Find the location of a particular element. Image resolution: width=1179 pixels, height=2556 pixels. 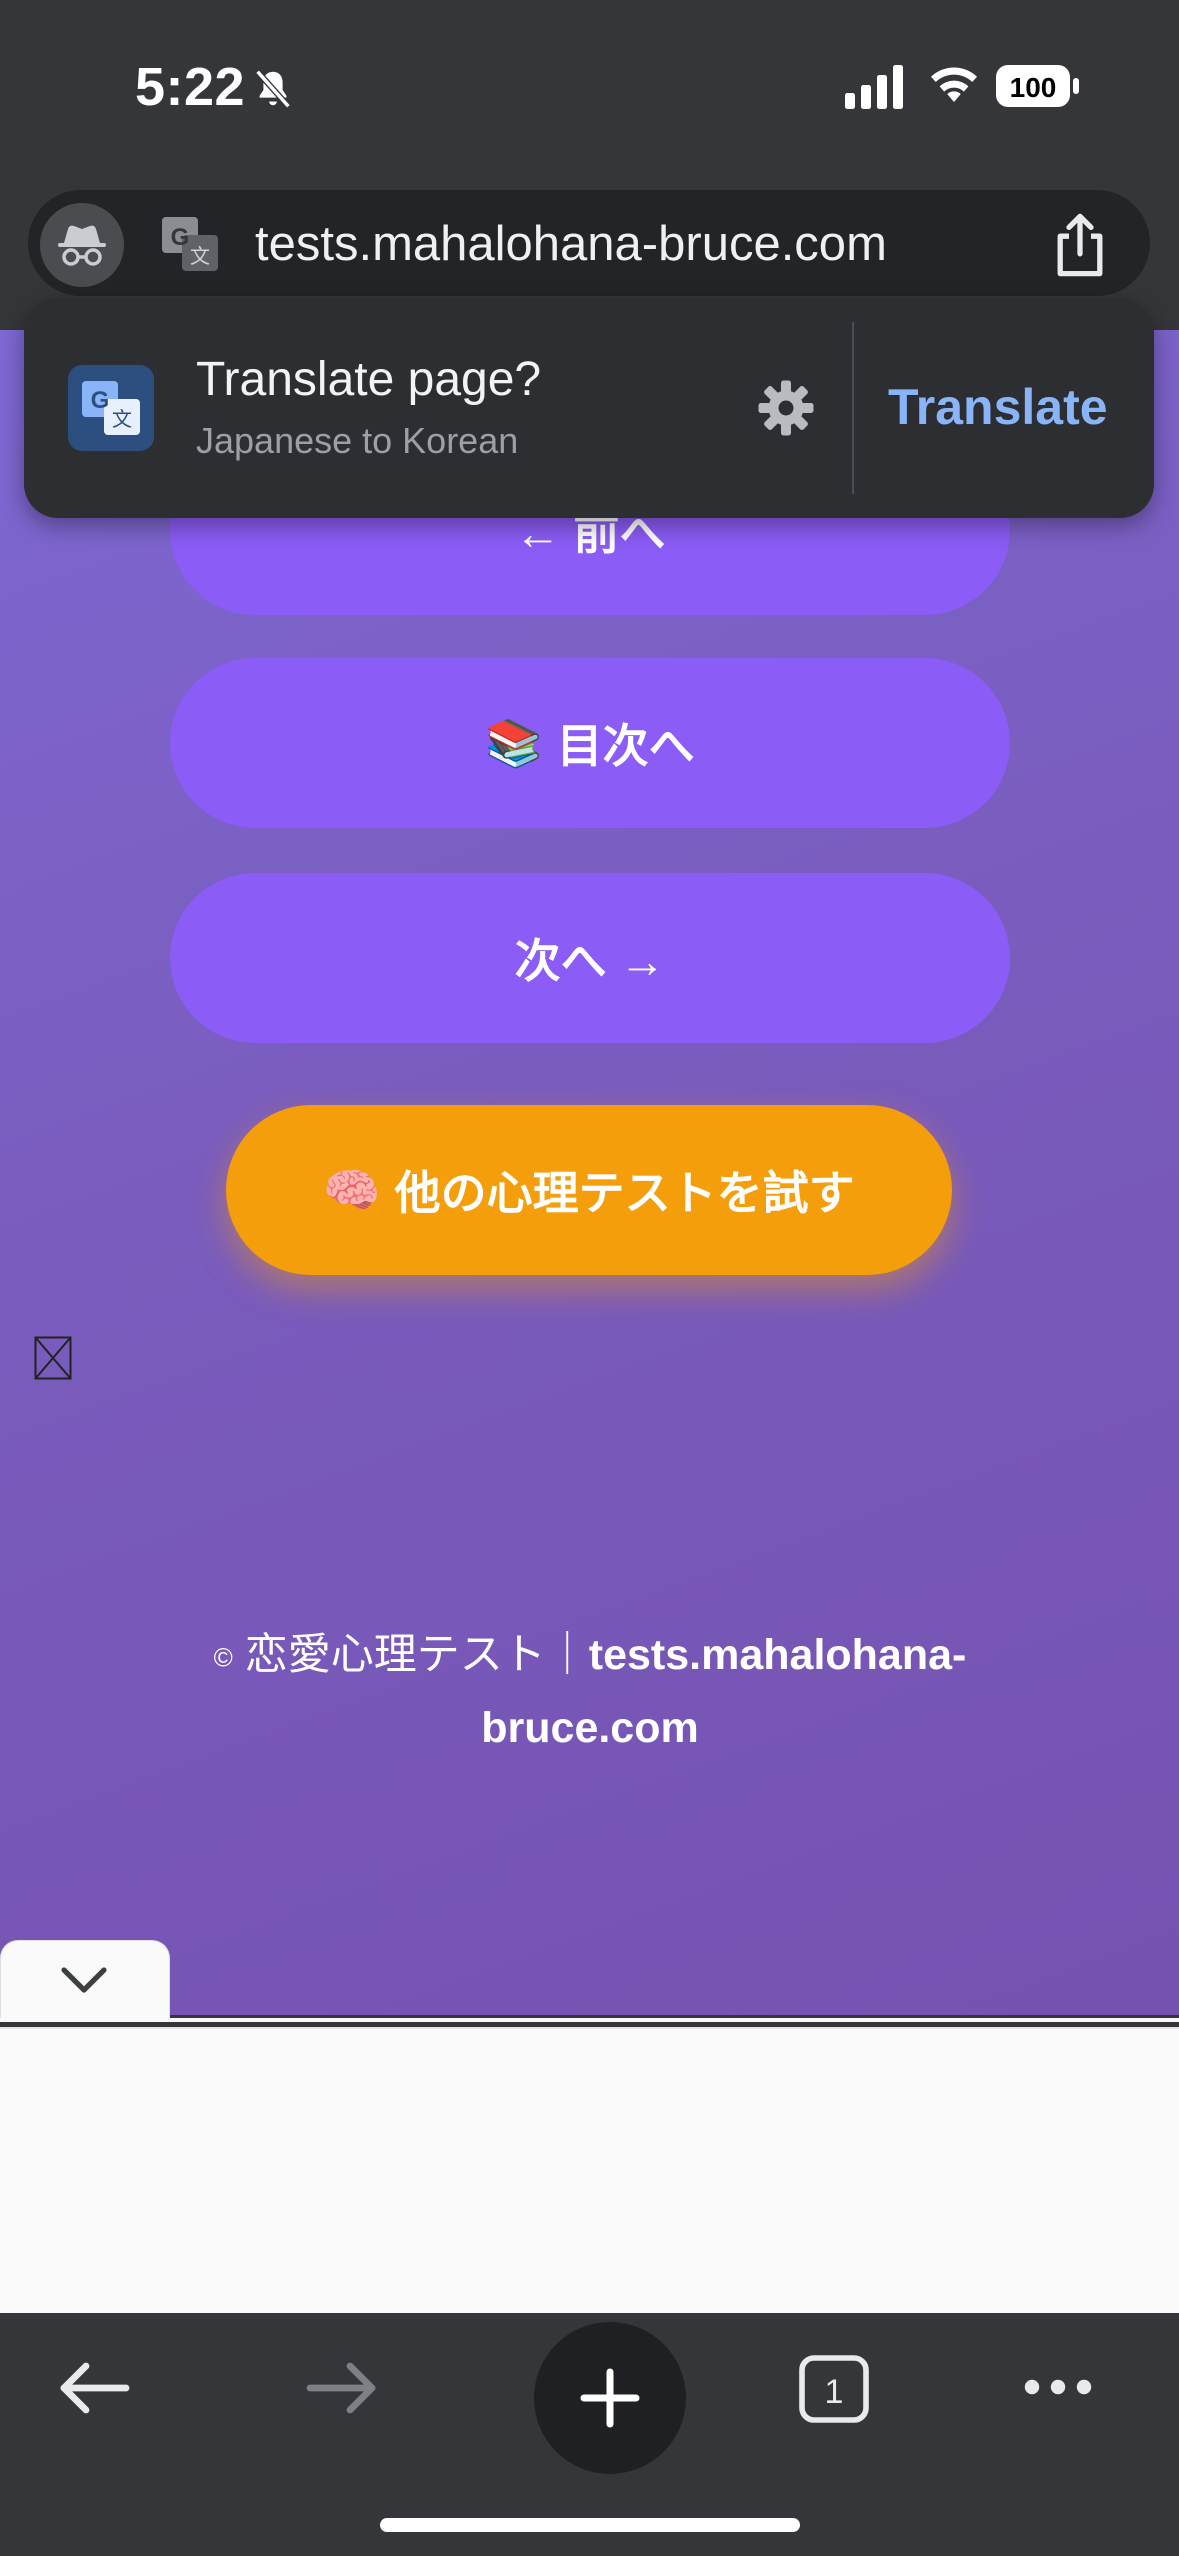

footer-domain-line2: bruce.com is located at coordinates (589, 1728).